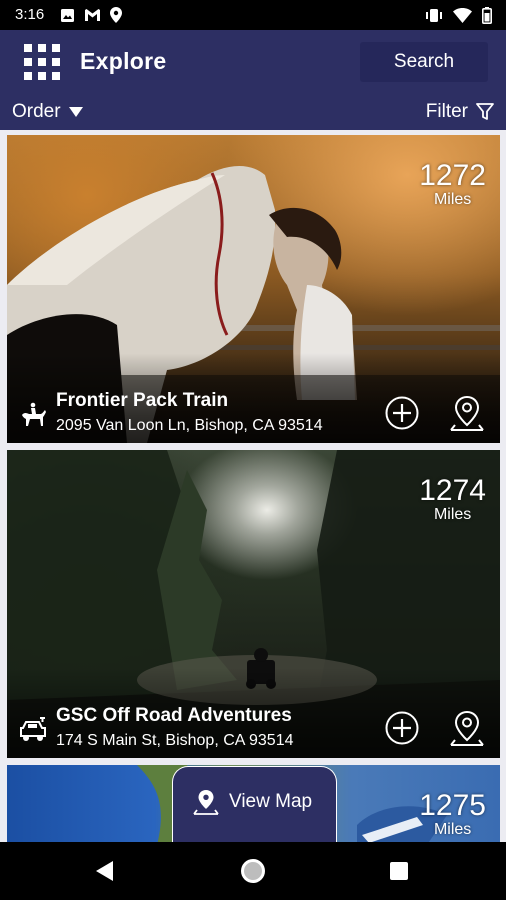 The image size is (506, 900). I want to click on recents-icon, so click(399, 871).